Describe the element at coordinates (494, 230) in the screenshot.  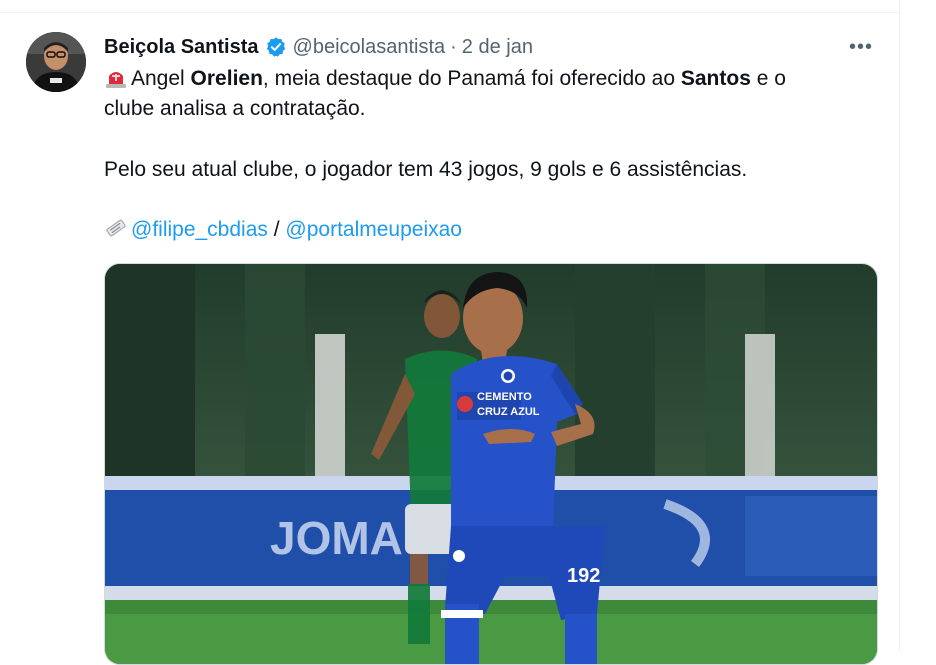
I see `tweet-credits: @filipe_cbdias / @portalmeupeixao` at that location.